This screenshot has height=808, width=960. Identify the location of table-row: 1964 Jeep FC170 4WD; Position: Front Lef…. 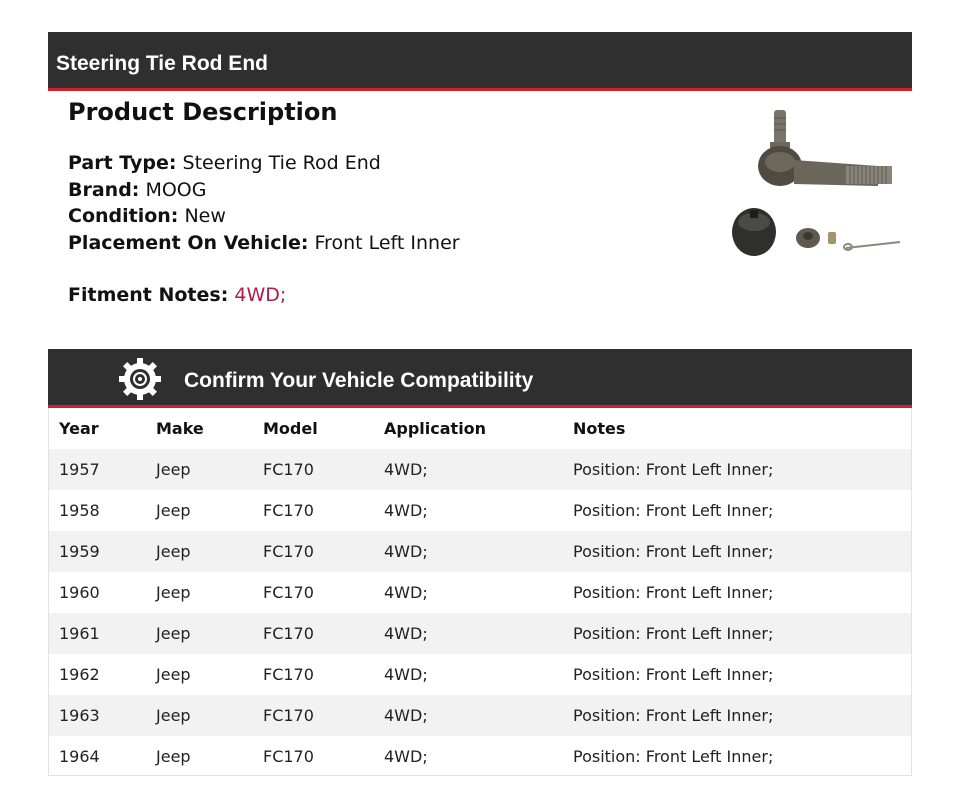
(480, 756).